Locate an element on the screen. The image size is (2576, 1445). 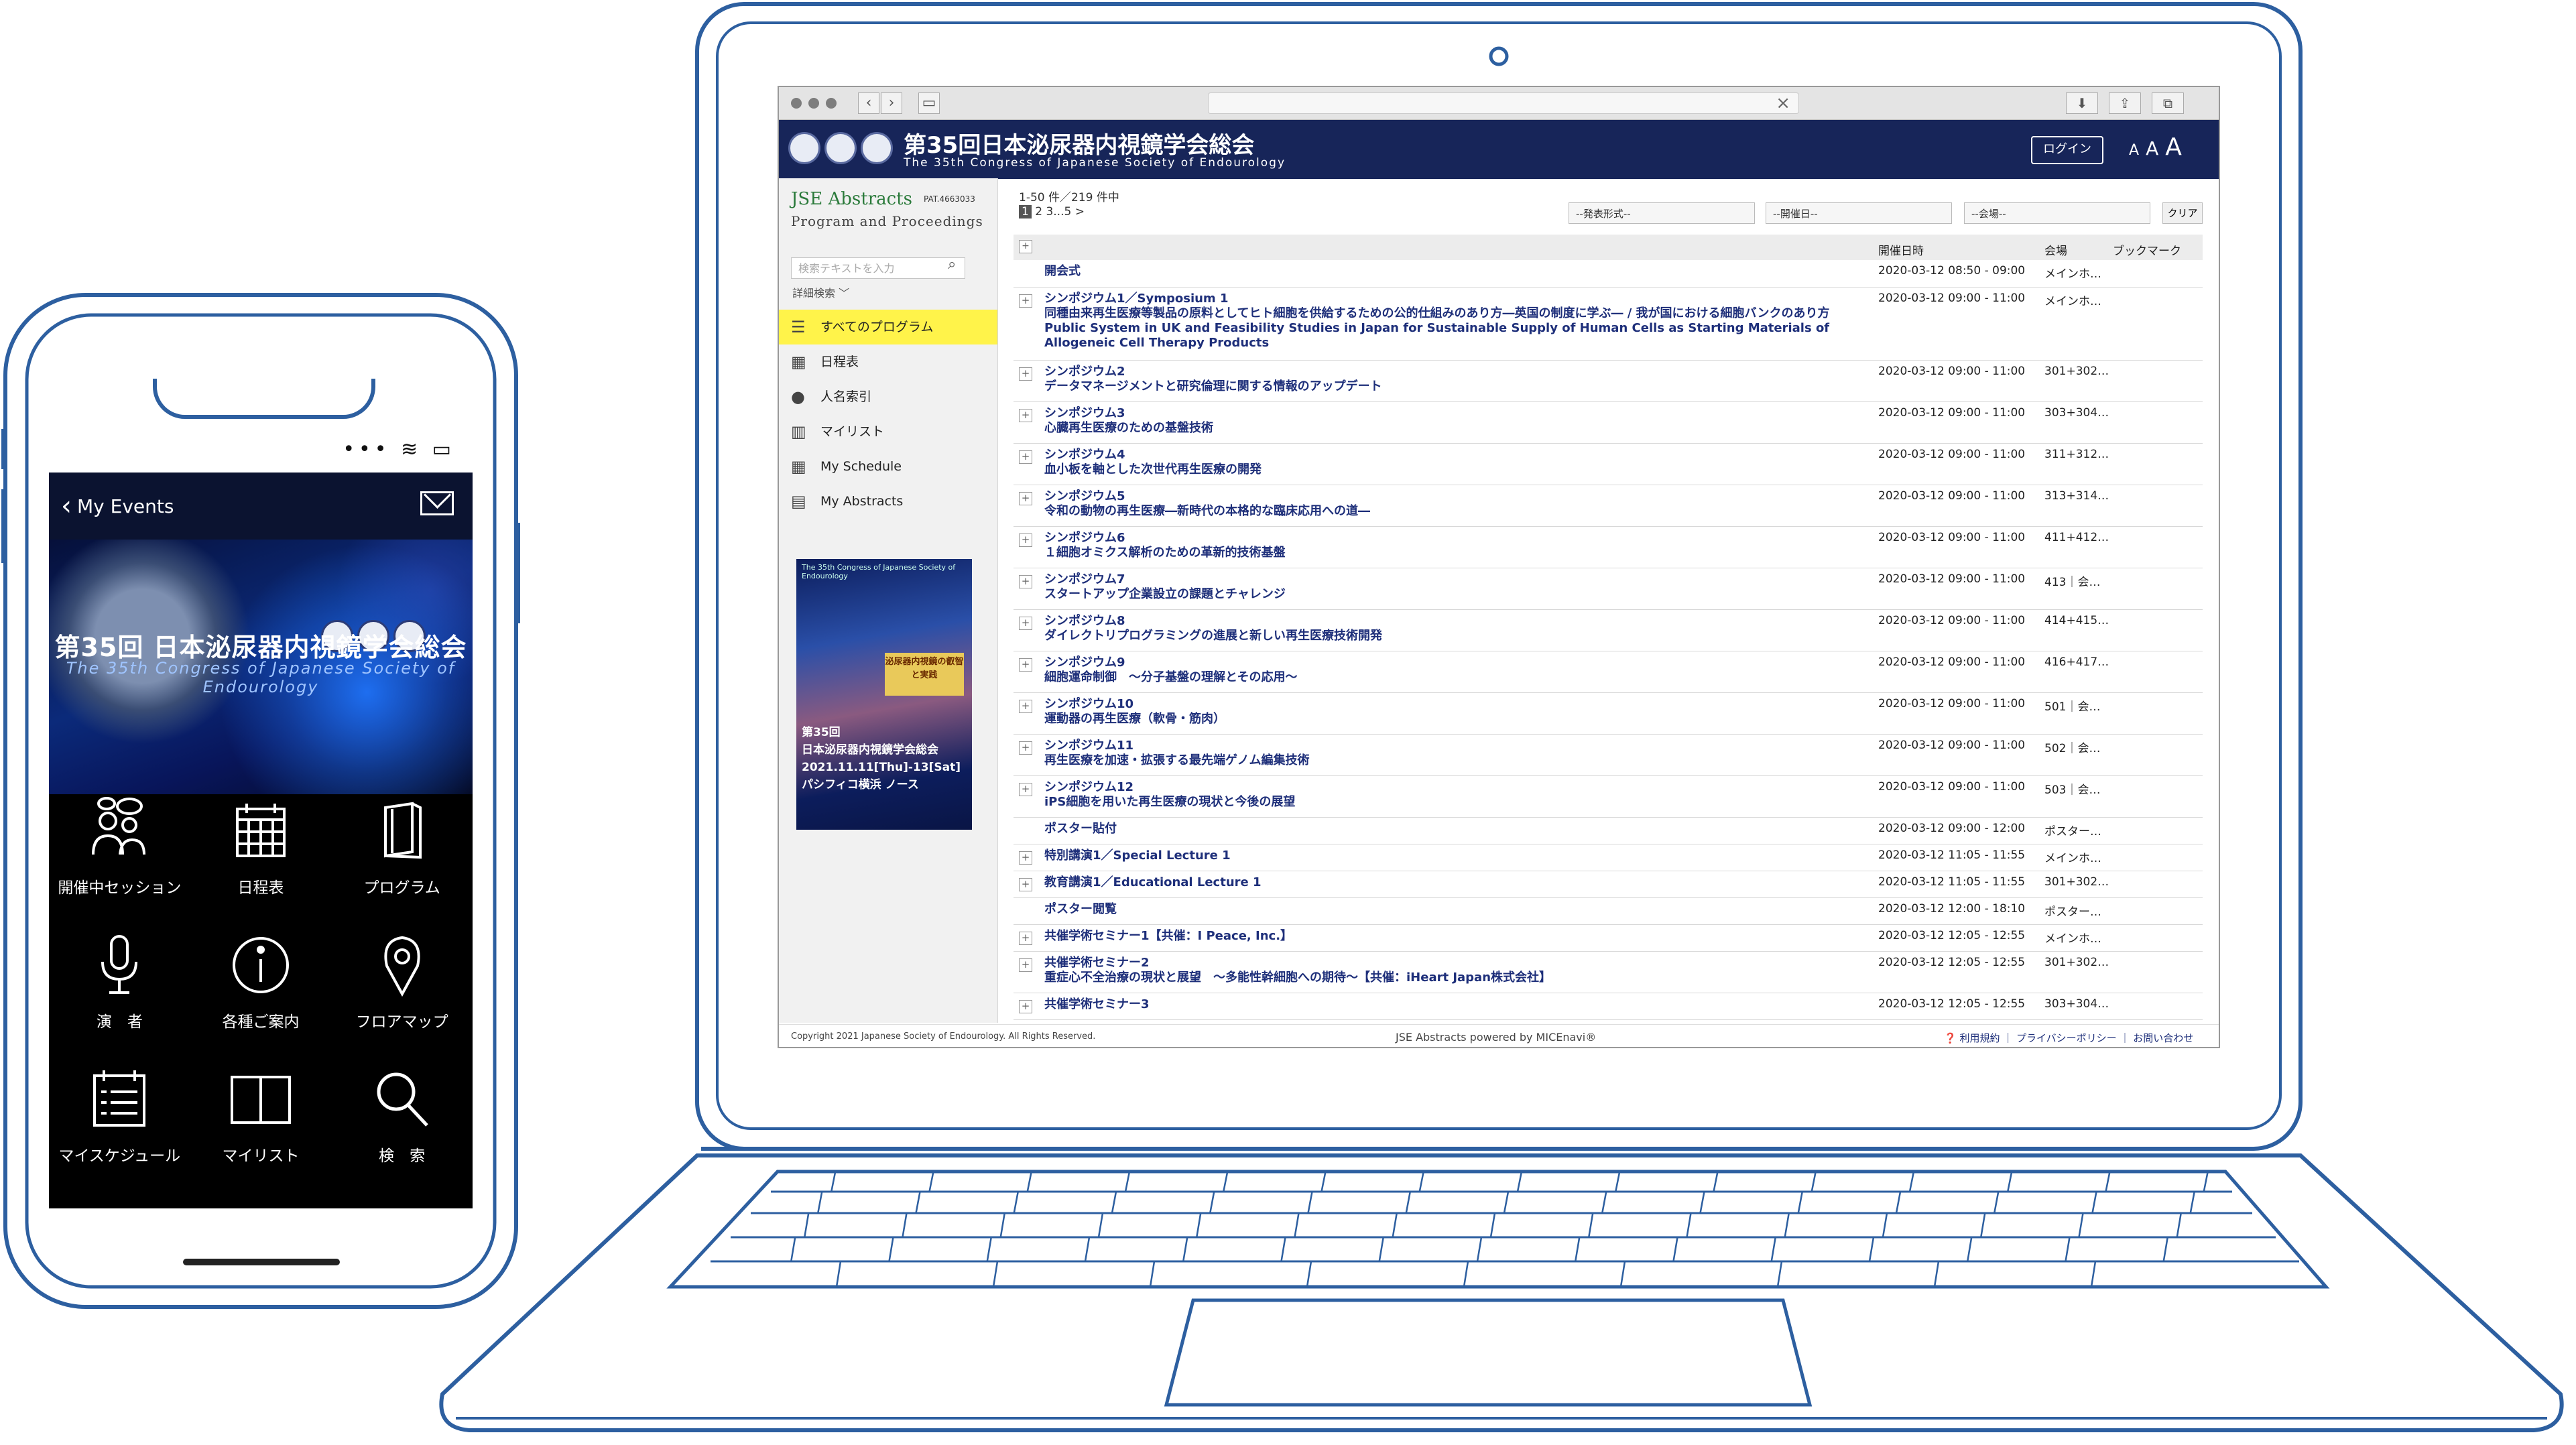
column-header-date: 開催日時 is located at coordinates (1901, 249).